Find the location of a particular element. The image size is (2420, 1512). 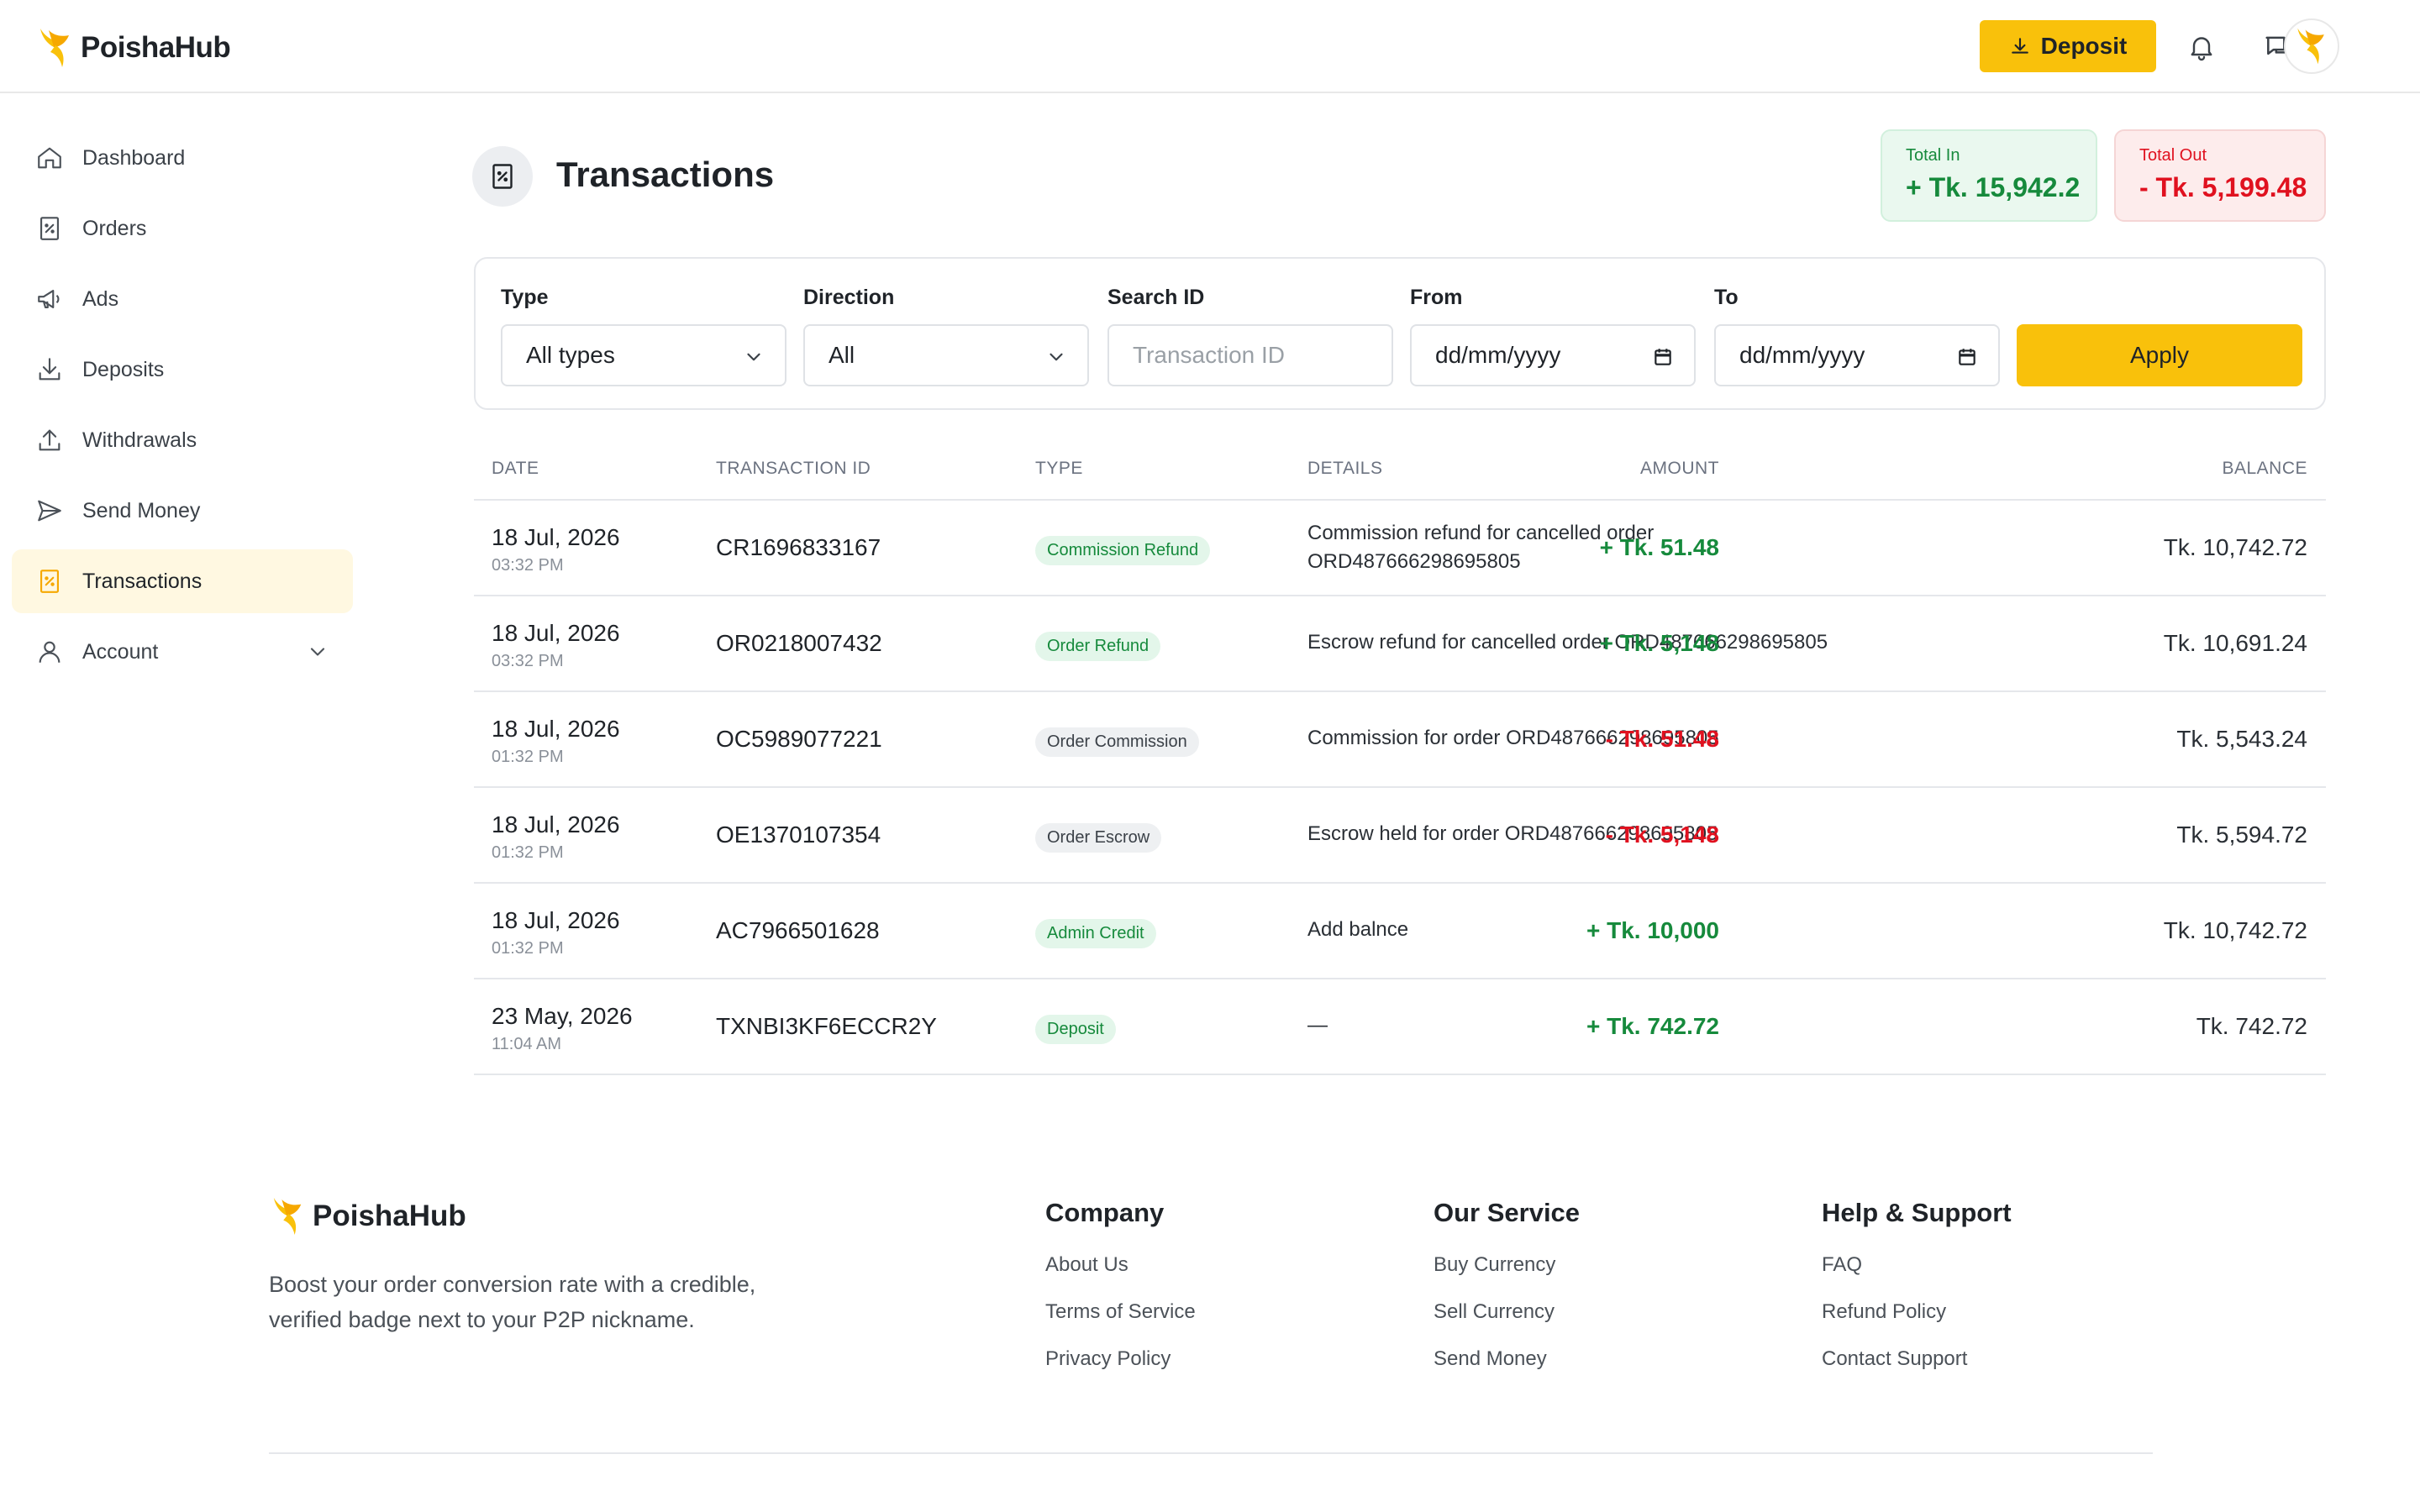

apply-button: Apply is located at coordinates (2159, 355).